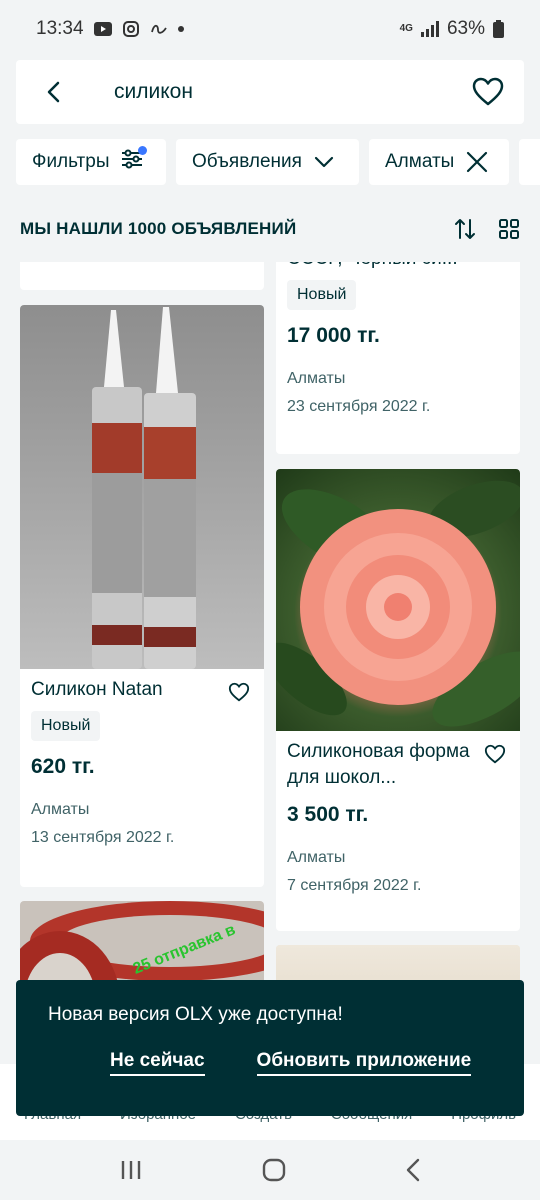 Image resolution: width=540 pixels, height=1200 pixels. I want to click on listing-date: 13 сентября 2022 г., so click(103, 837).